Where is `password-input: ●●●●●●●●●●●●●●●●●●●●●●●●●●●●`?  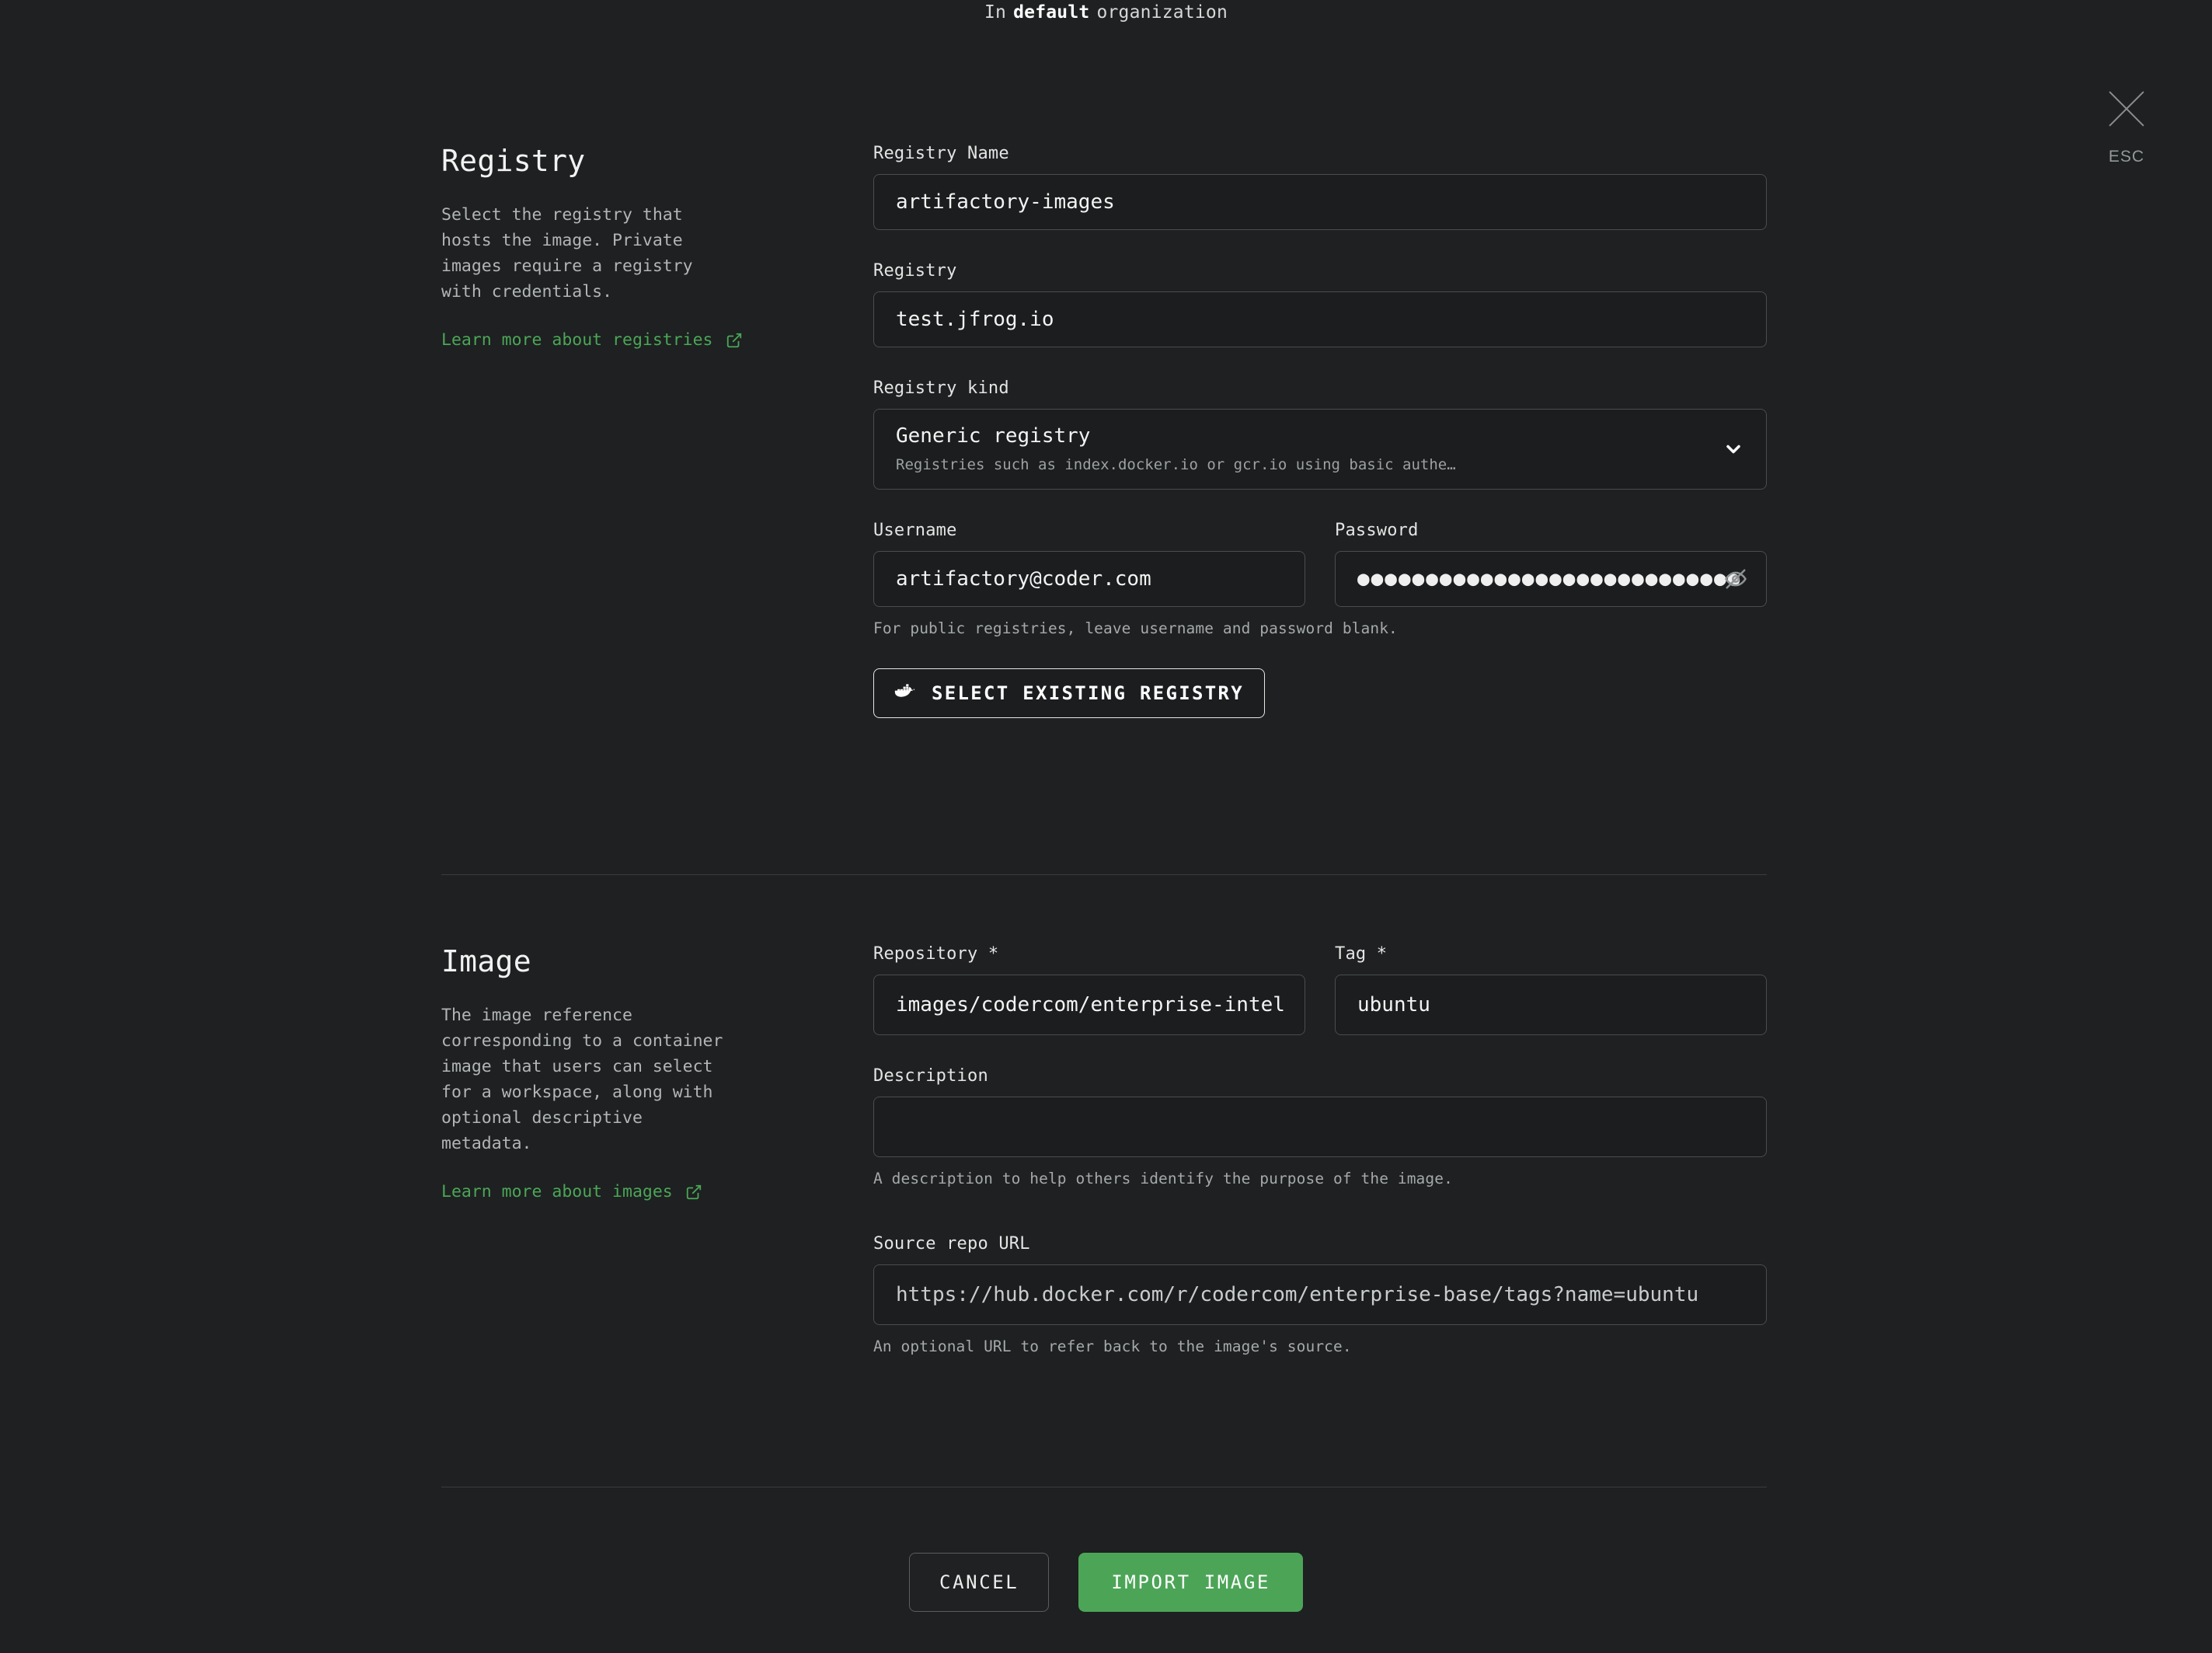
password-input: ●●●●●●●●●●●●●●●●●●●●●●●●●●●● is located at coordinates (1551, 579).